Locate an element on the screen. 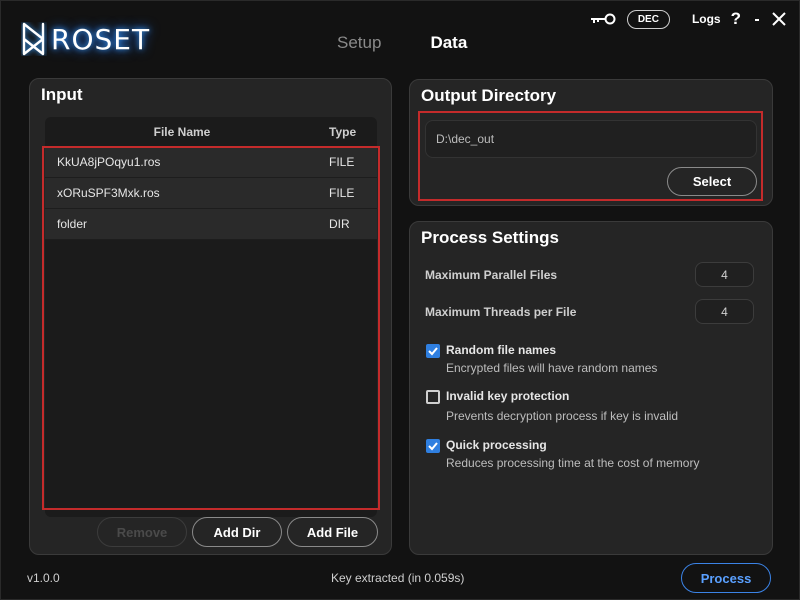 The height and width of the screenshot is (600, 800). app-logo: ROSET is located at coordinates (85, 39).